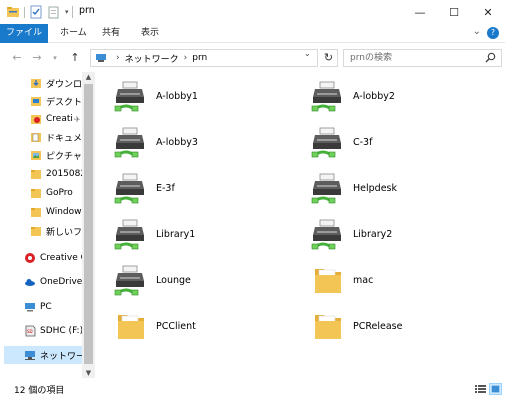  I want to click on item-label: Helpdesk, so click(375, 188).